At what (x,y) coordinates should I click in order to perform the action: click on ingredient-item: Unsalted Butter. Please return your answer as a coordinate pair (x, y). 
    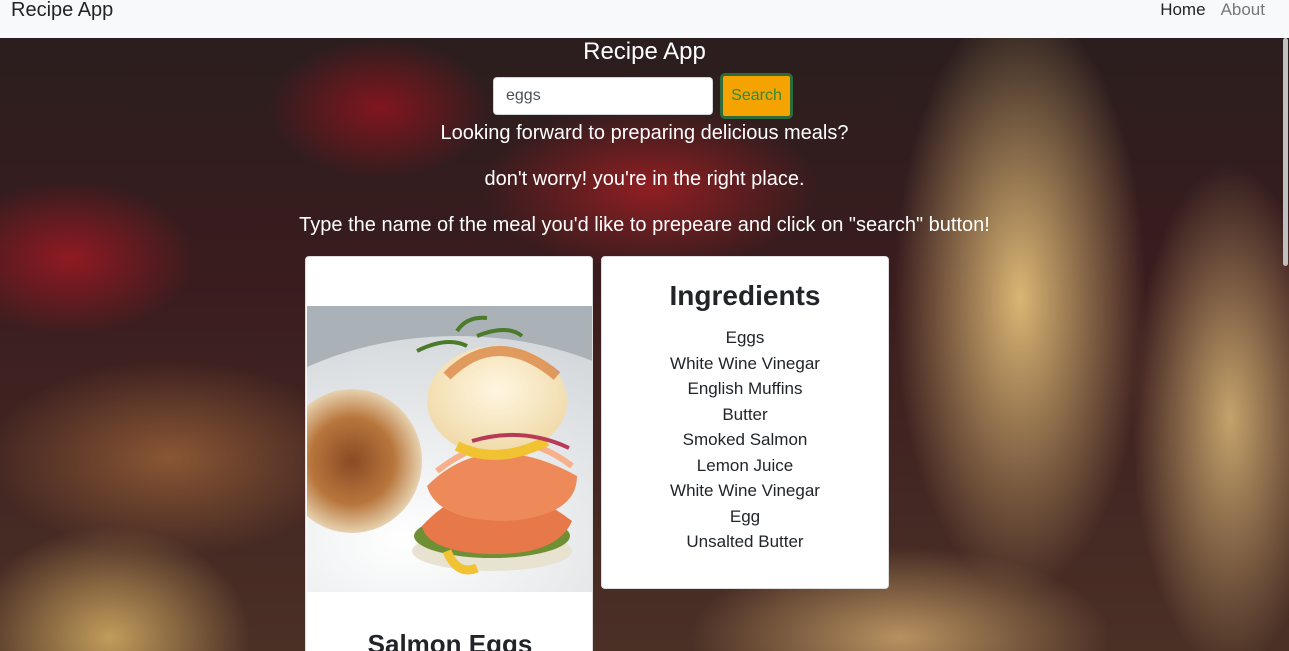
    Looking at the image, I should click on (745, 541).